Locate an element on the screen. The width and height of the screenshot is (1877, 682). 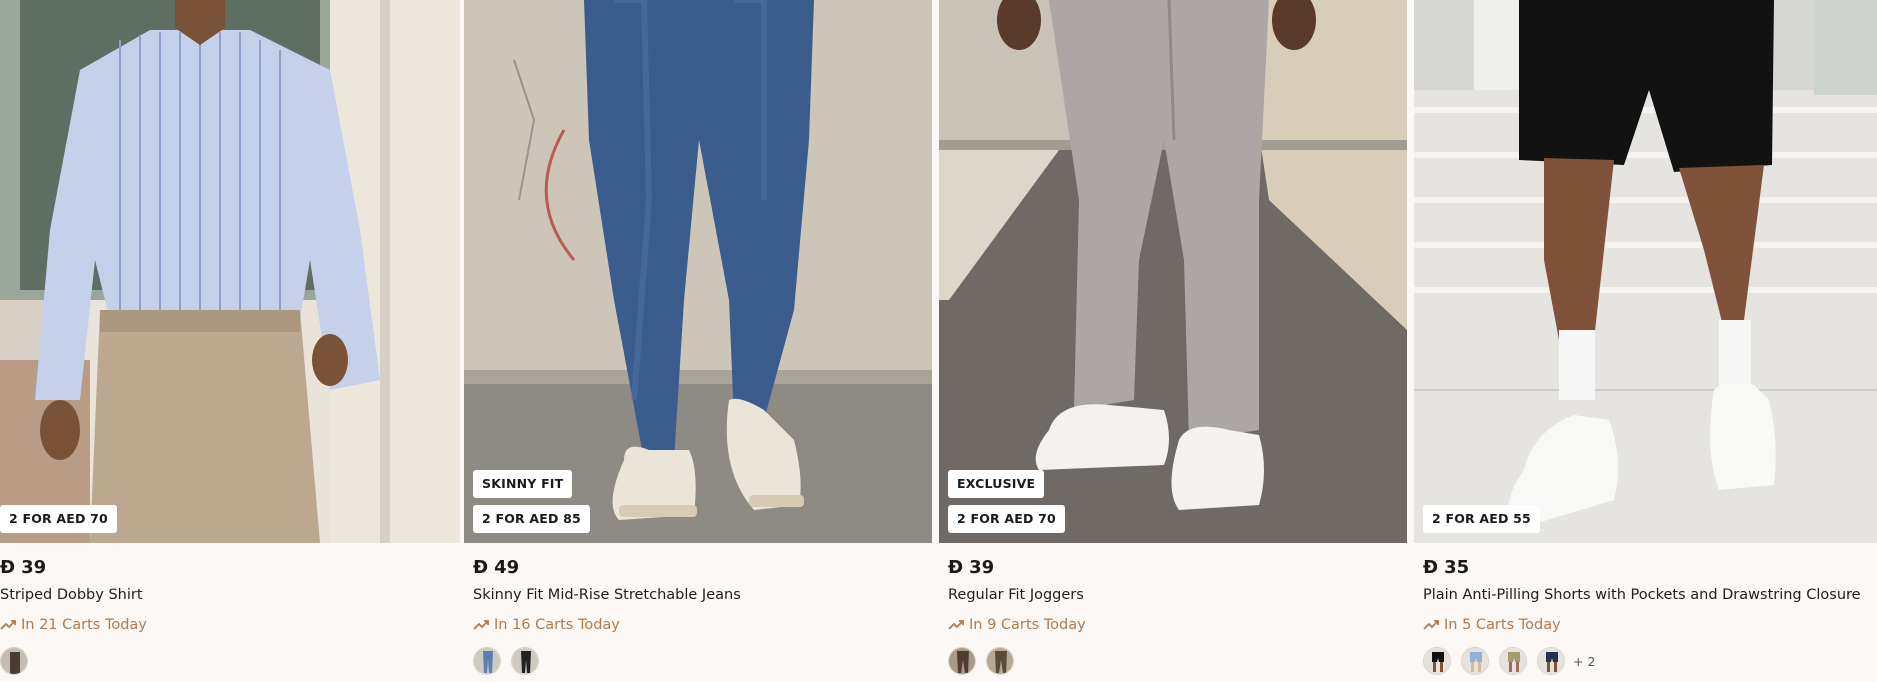
product-name: Skinny Fit Mid-Rise Stretchable Jeans is located at coordinates (607, 595).